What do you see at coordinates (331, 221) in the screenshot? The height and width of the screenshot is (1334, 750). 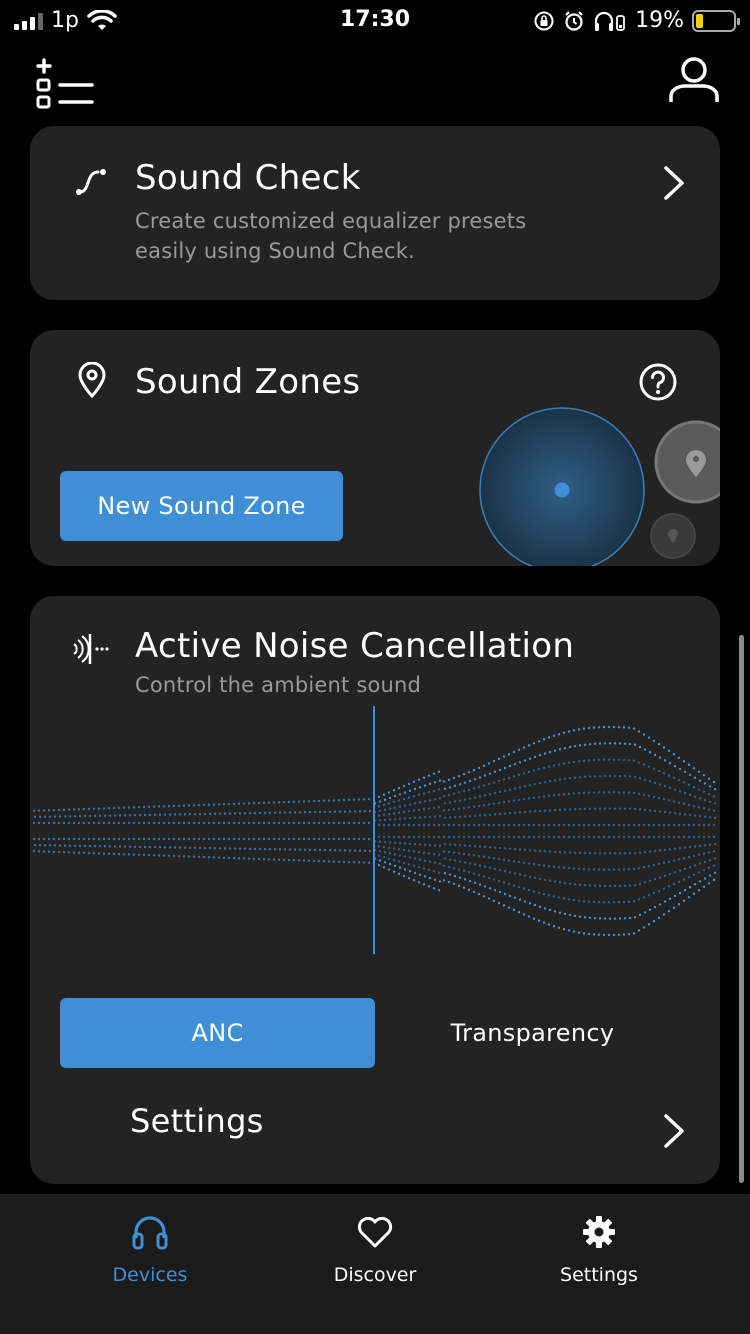 I see `sound-check-subtitle-line1: Create customized equalizer presets` at bounding box center [331, 221].